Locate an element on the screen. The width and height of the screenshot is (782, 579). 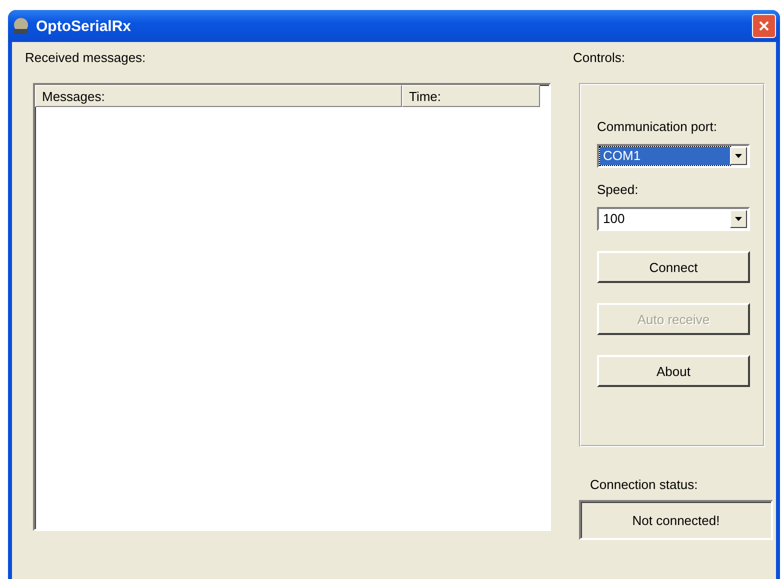
dropdown: COM1 is located at coordinates (673, 156).